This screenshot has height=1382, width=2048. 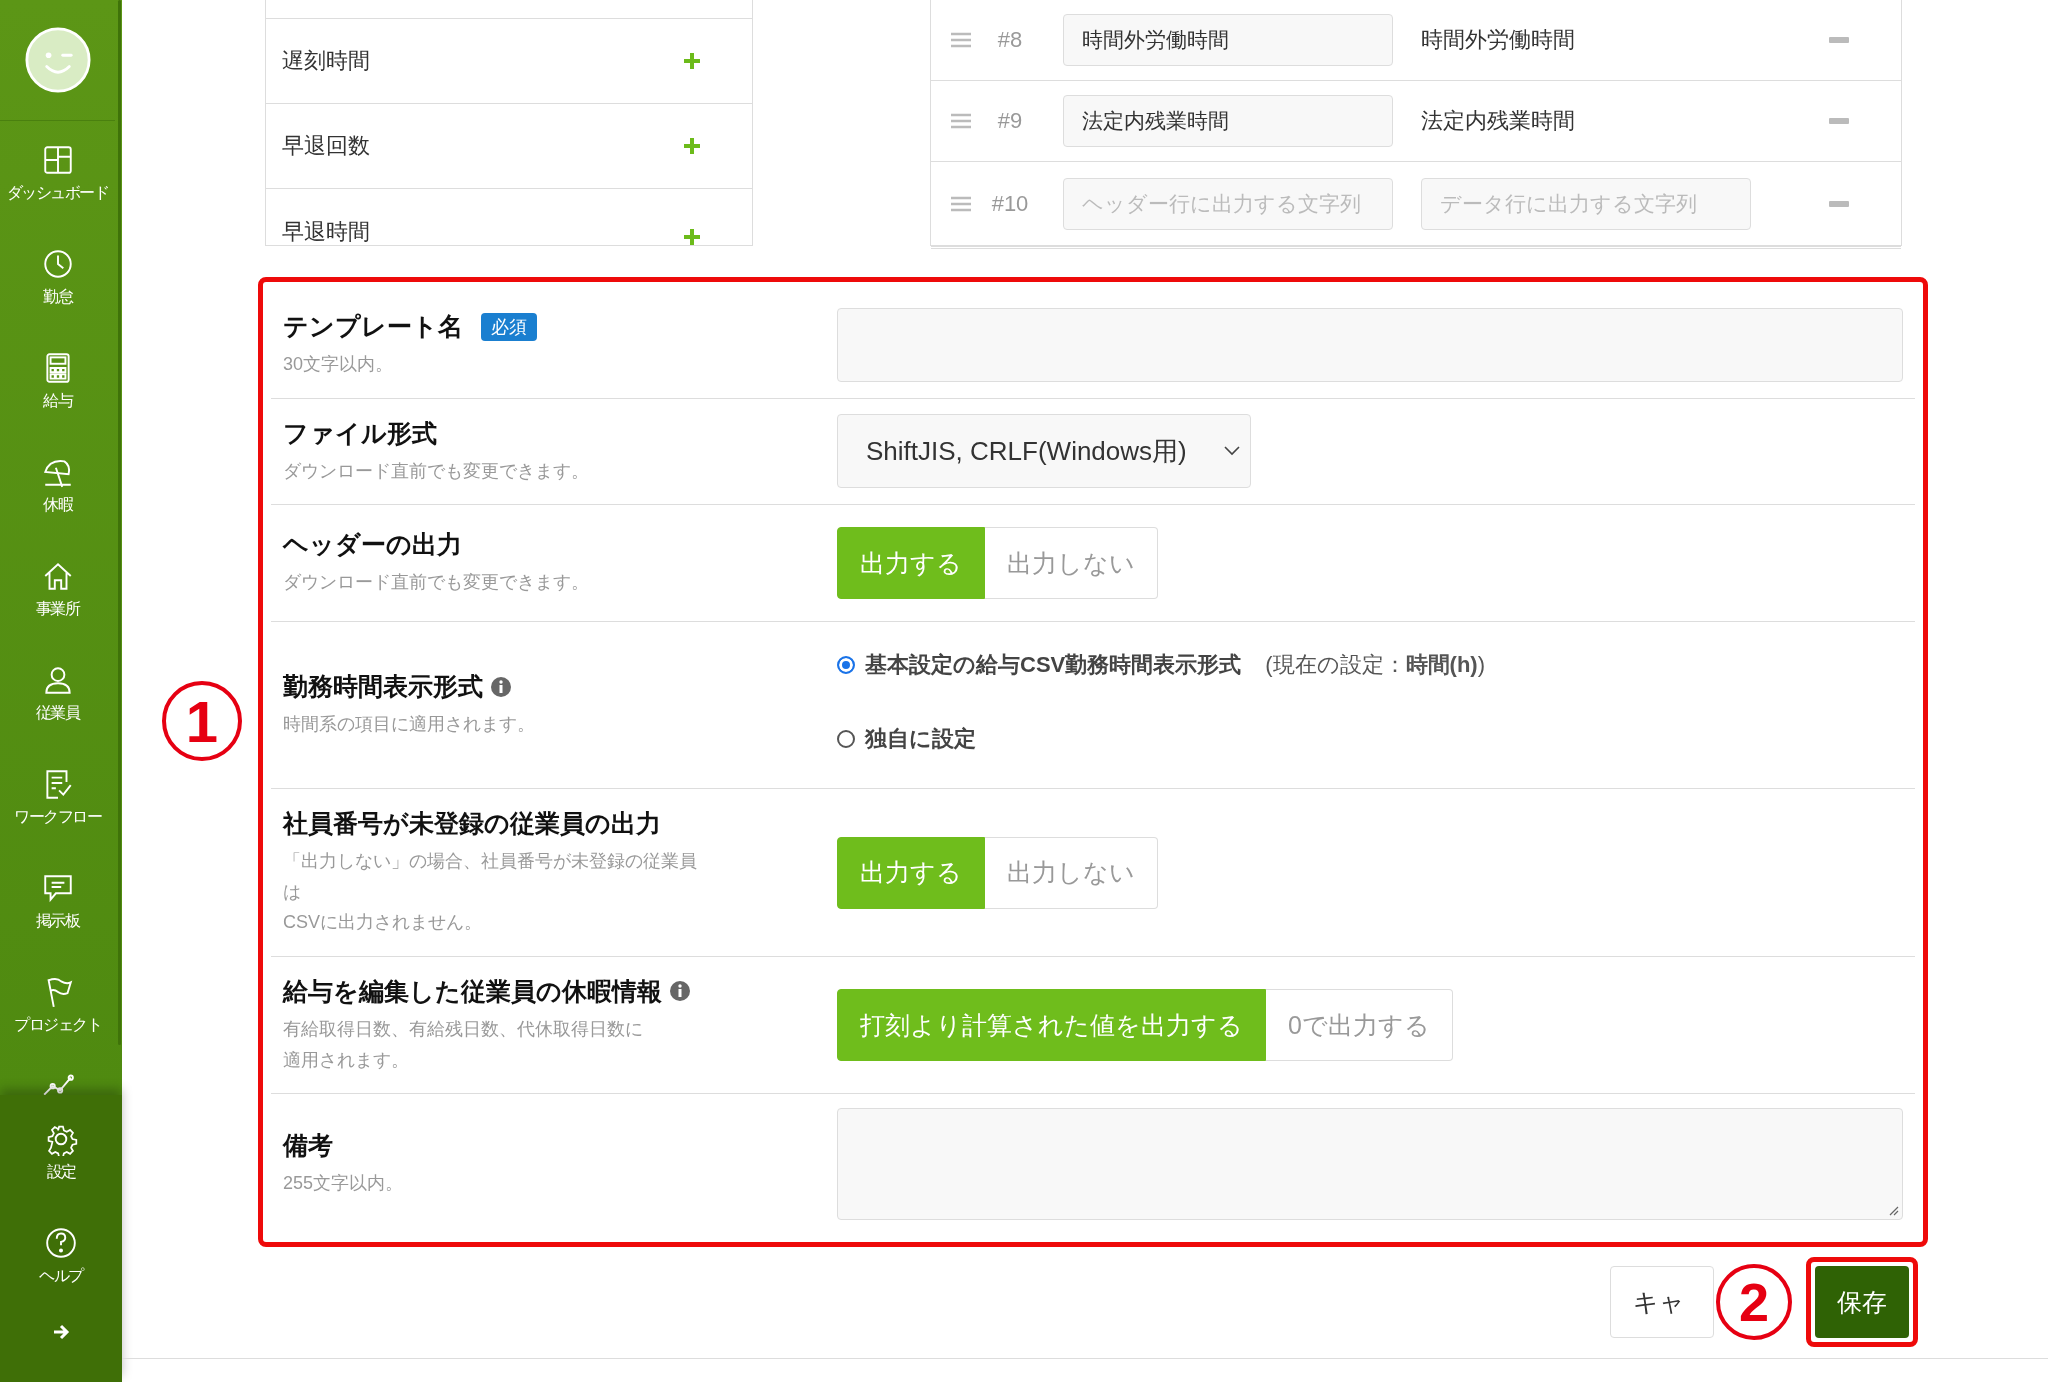 What do you see at coordinates (1228, 40) in the screenshot?
I see `header-input: 時間外労働時間` at bounding box center [1228, 40].